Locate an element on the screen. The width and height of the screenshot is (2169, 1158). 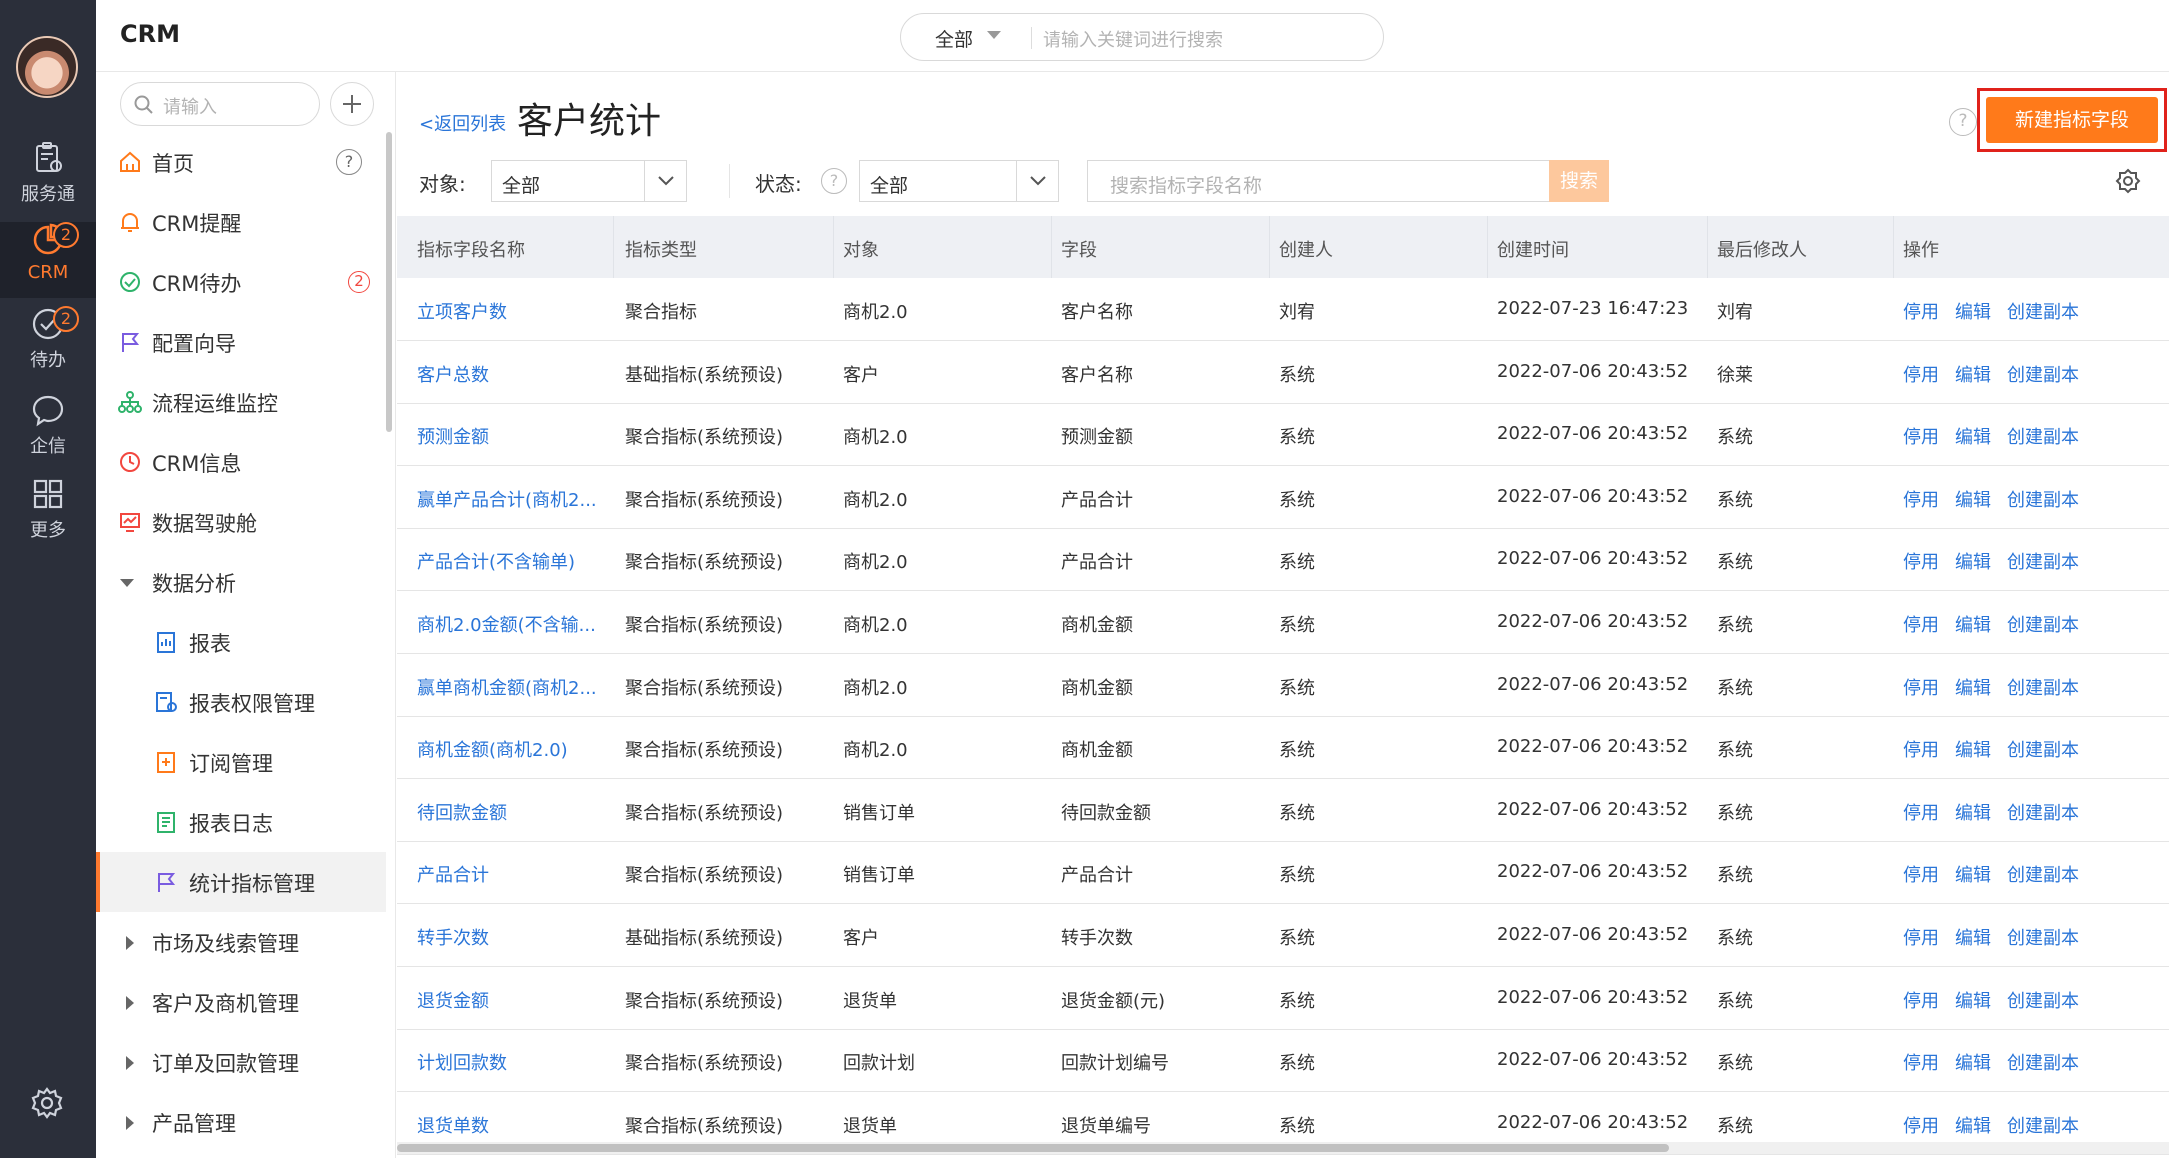
indicator-search-input: 搜索指标字段名称 is located at coordinates (1322, 181).